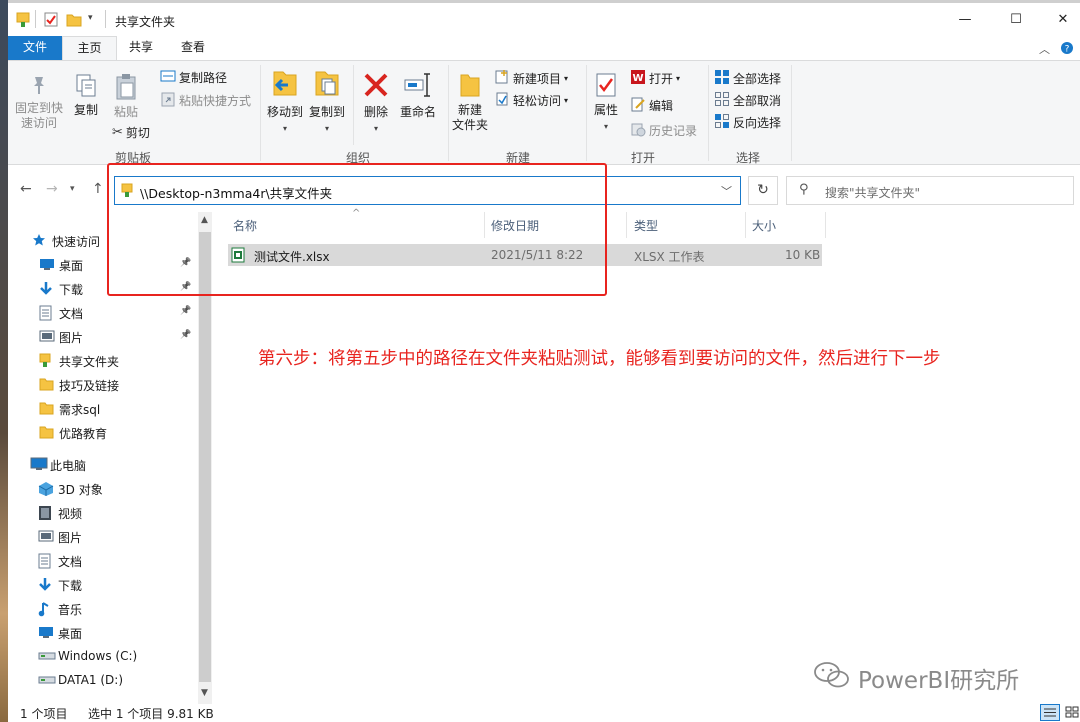  Describe the element at coordinates (103, 385) in the screenshot. I see `nav-item: 技巧及链接` at that location.